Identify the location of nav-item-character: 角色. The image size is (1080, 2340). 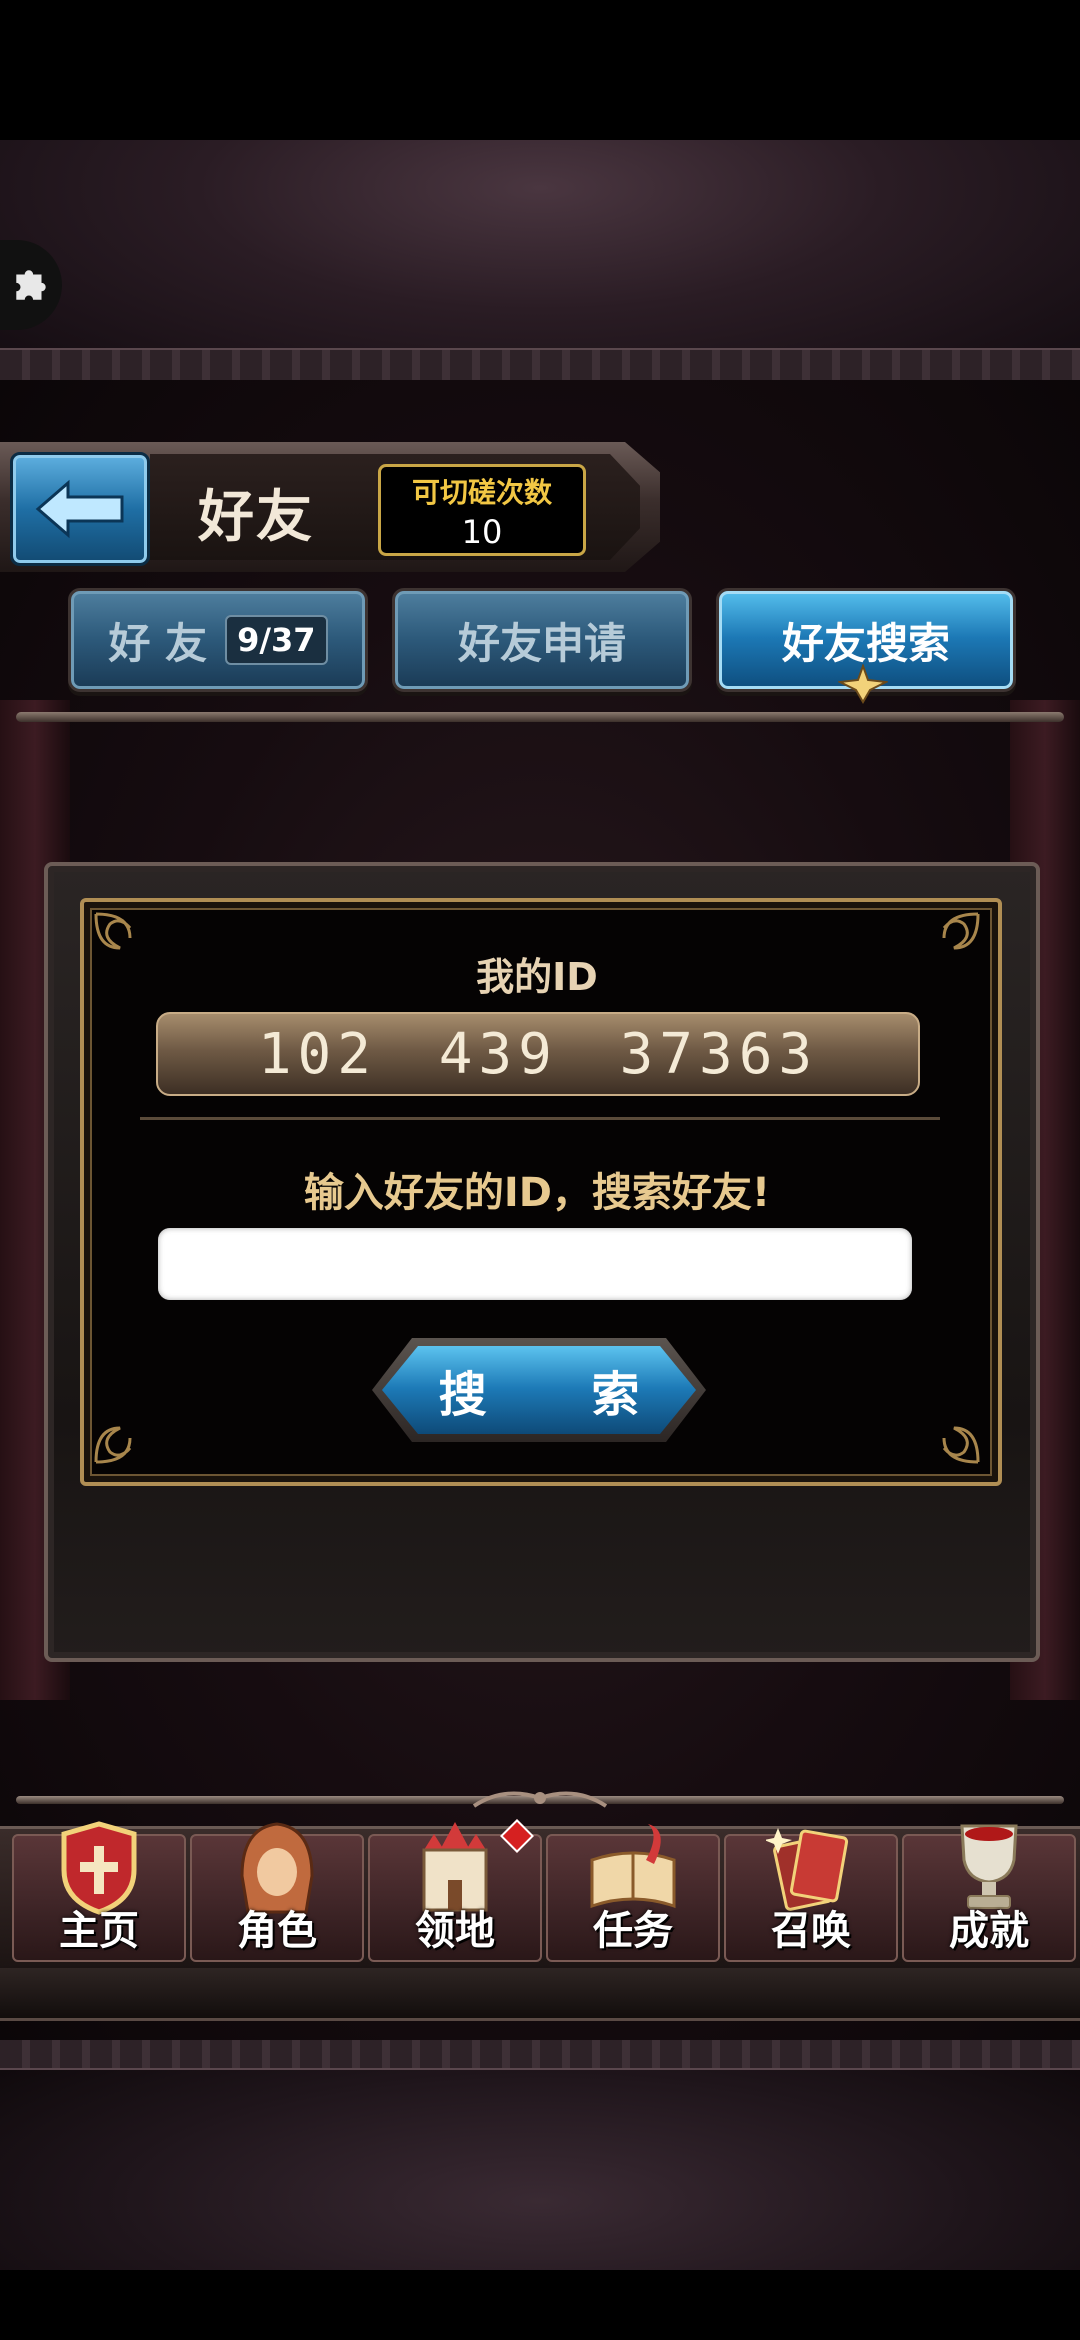
(277, 1892).